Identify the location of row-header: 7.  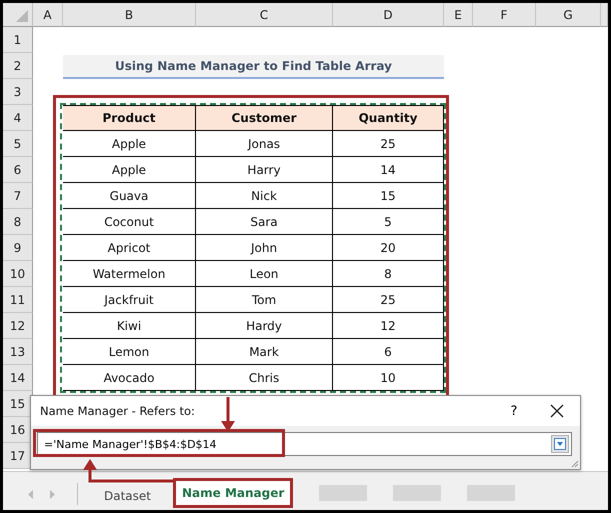
(18, 196).